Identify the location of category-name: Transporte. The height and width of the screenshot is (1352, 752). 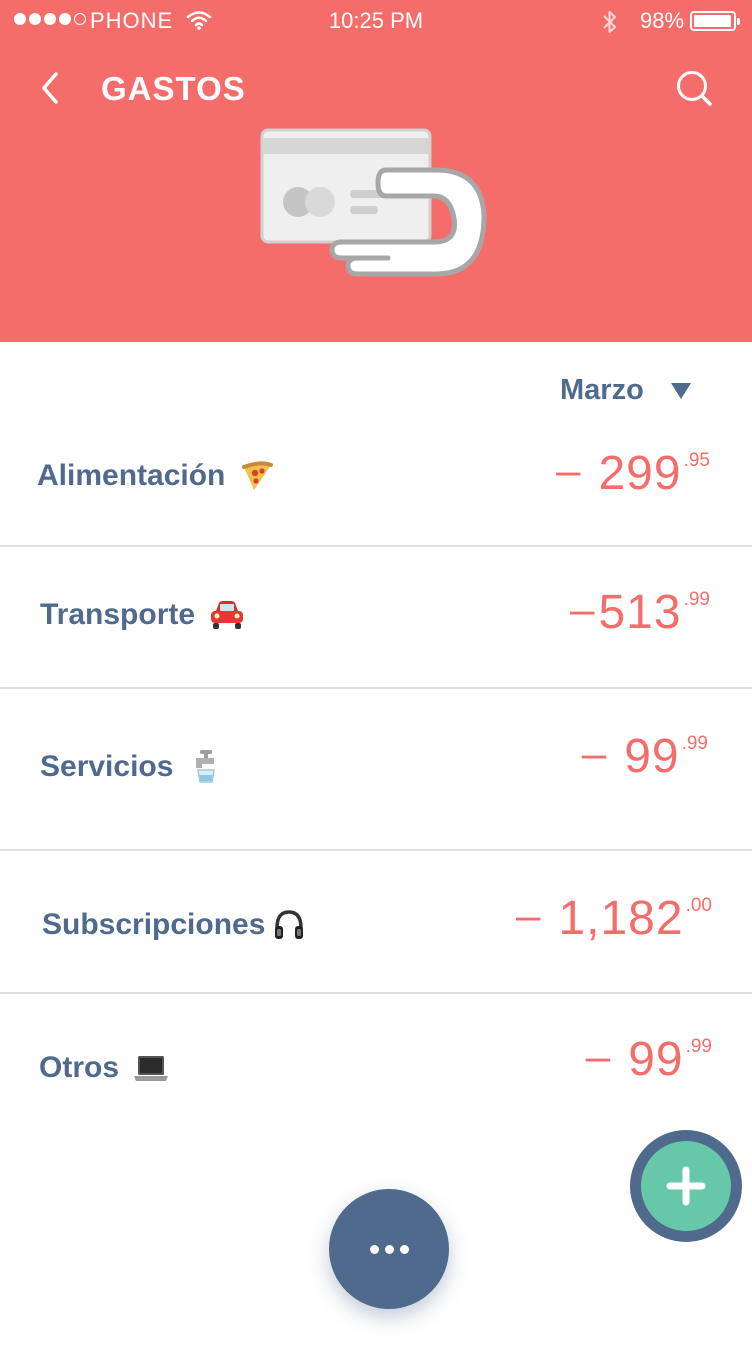
(118, 614).